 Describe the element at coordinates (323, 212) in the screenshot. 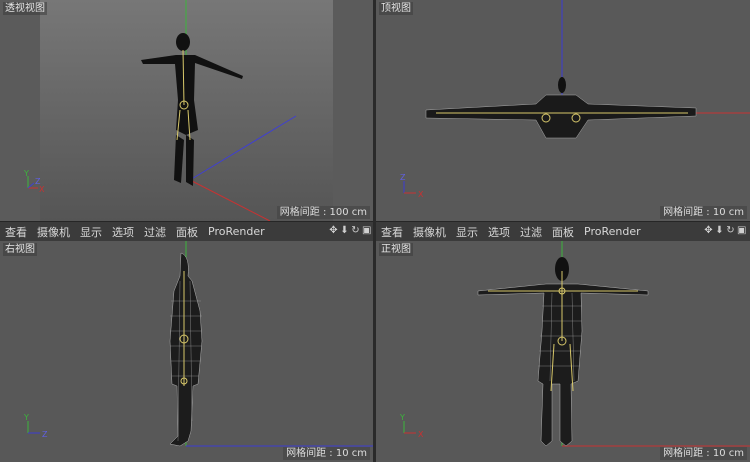

I see `grid-spacing-label: 网格间距 : 100 cm` at that location.